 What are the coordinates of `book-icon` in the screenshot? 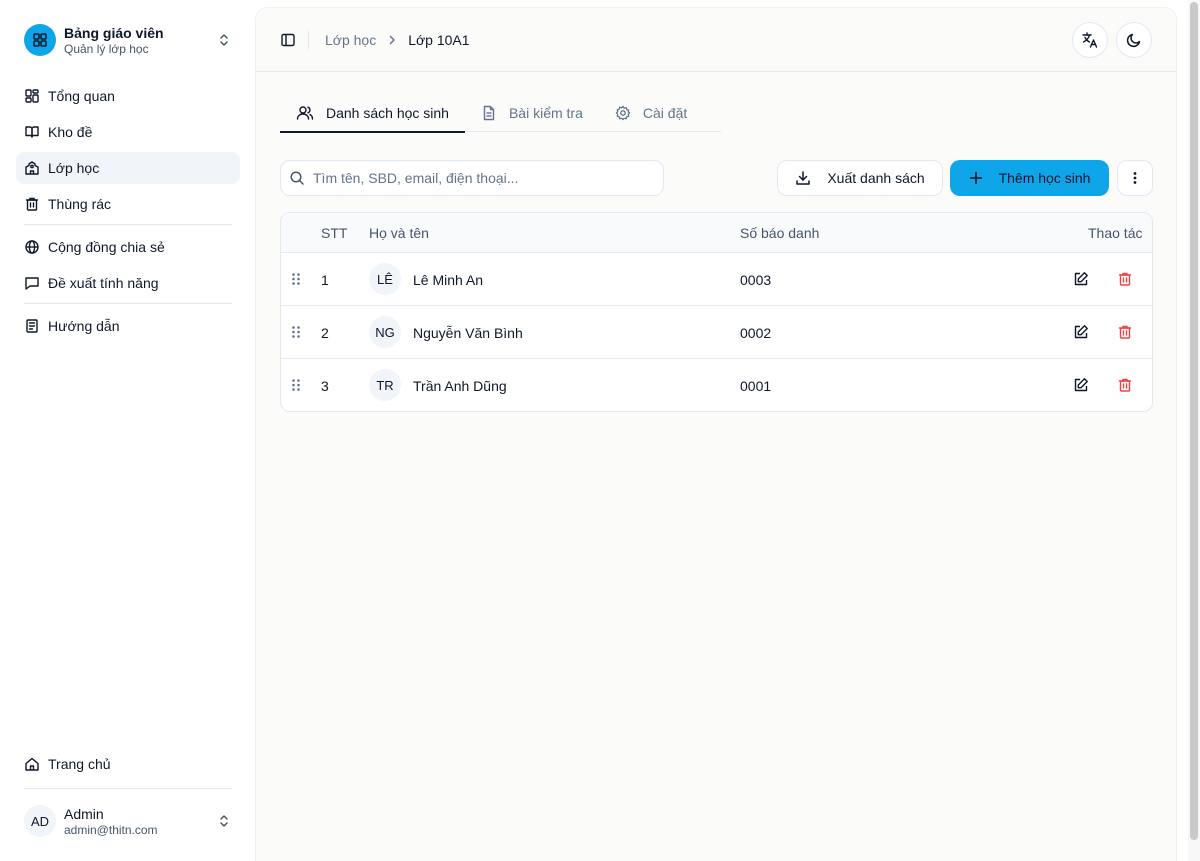 It's located at (32, 132).